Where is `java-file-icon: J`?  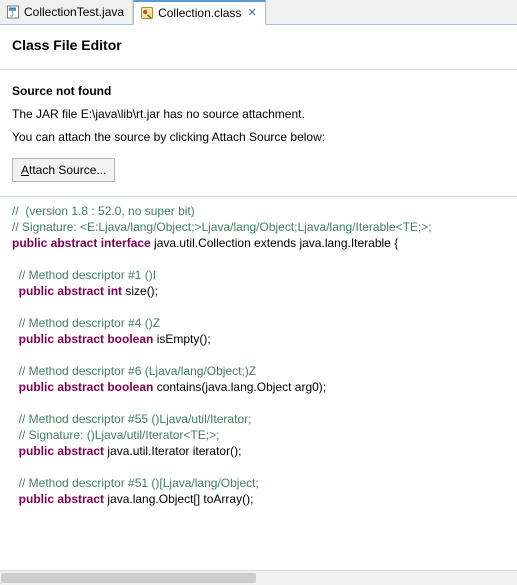 java-file-icon: J is located at coordinates (13, 12).